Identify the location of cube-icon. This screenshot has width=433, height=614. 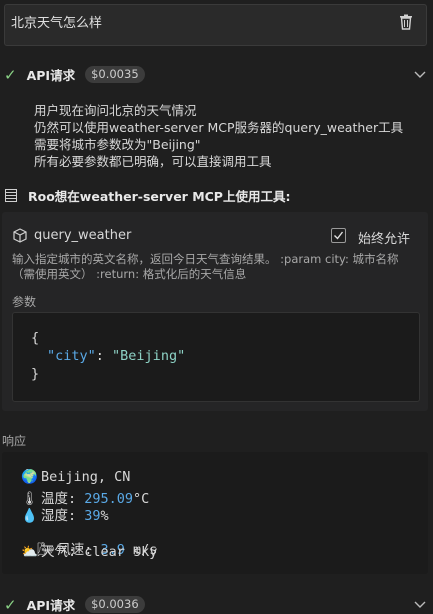
(20, 235).